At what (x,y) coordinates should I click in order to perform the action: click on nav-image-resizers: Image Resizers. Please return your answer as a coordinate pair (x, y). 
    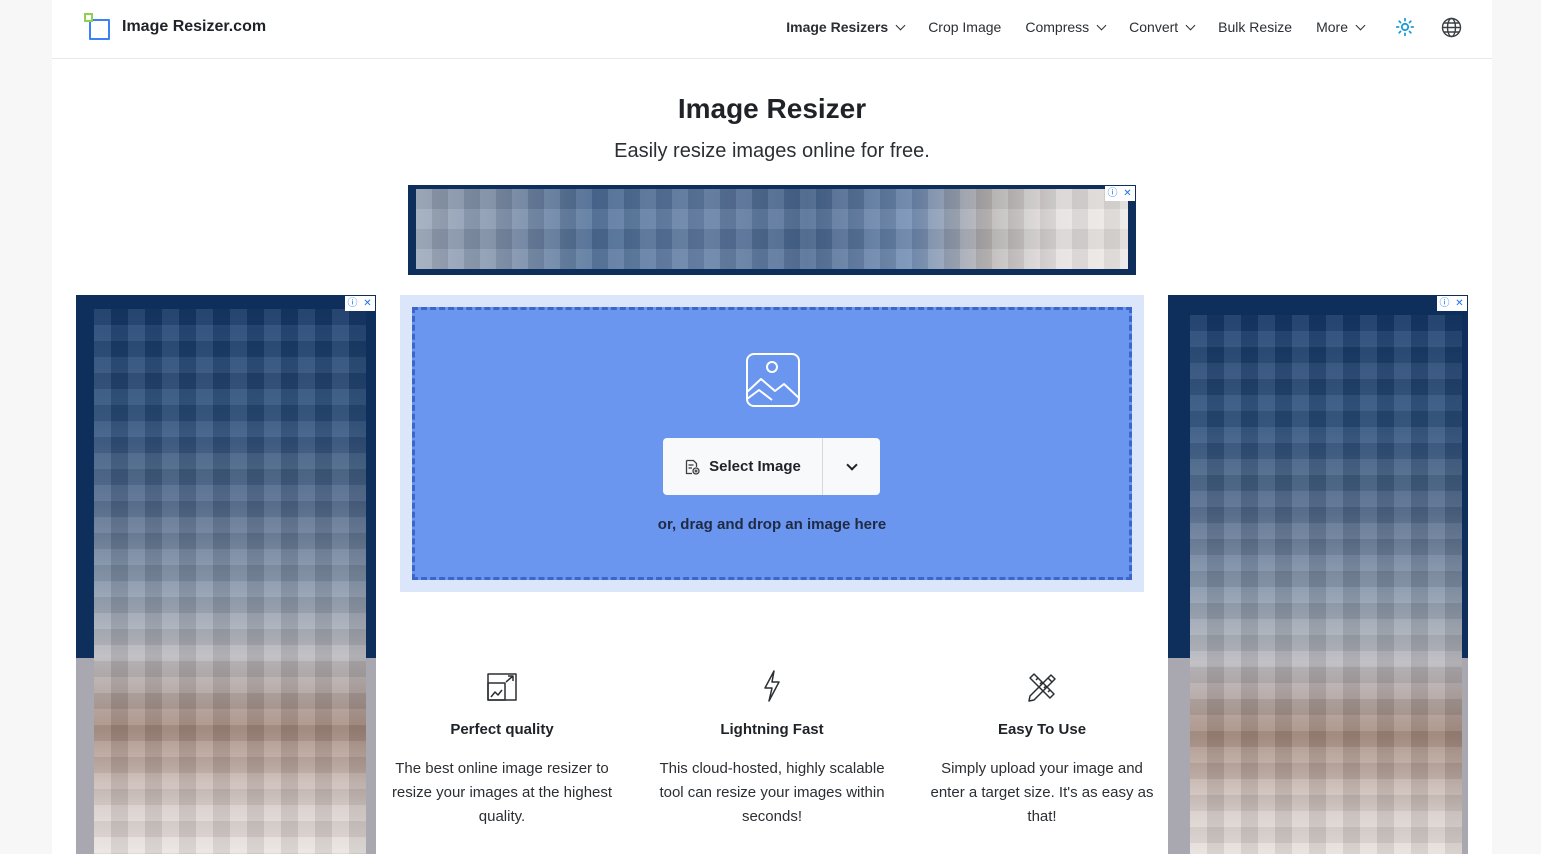
    Looking at the image, I should click on (846, 27).